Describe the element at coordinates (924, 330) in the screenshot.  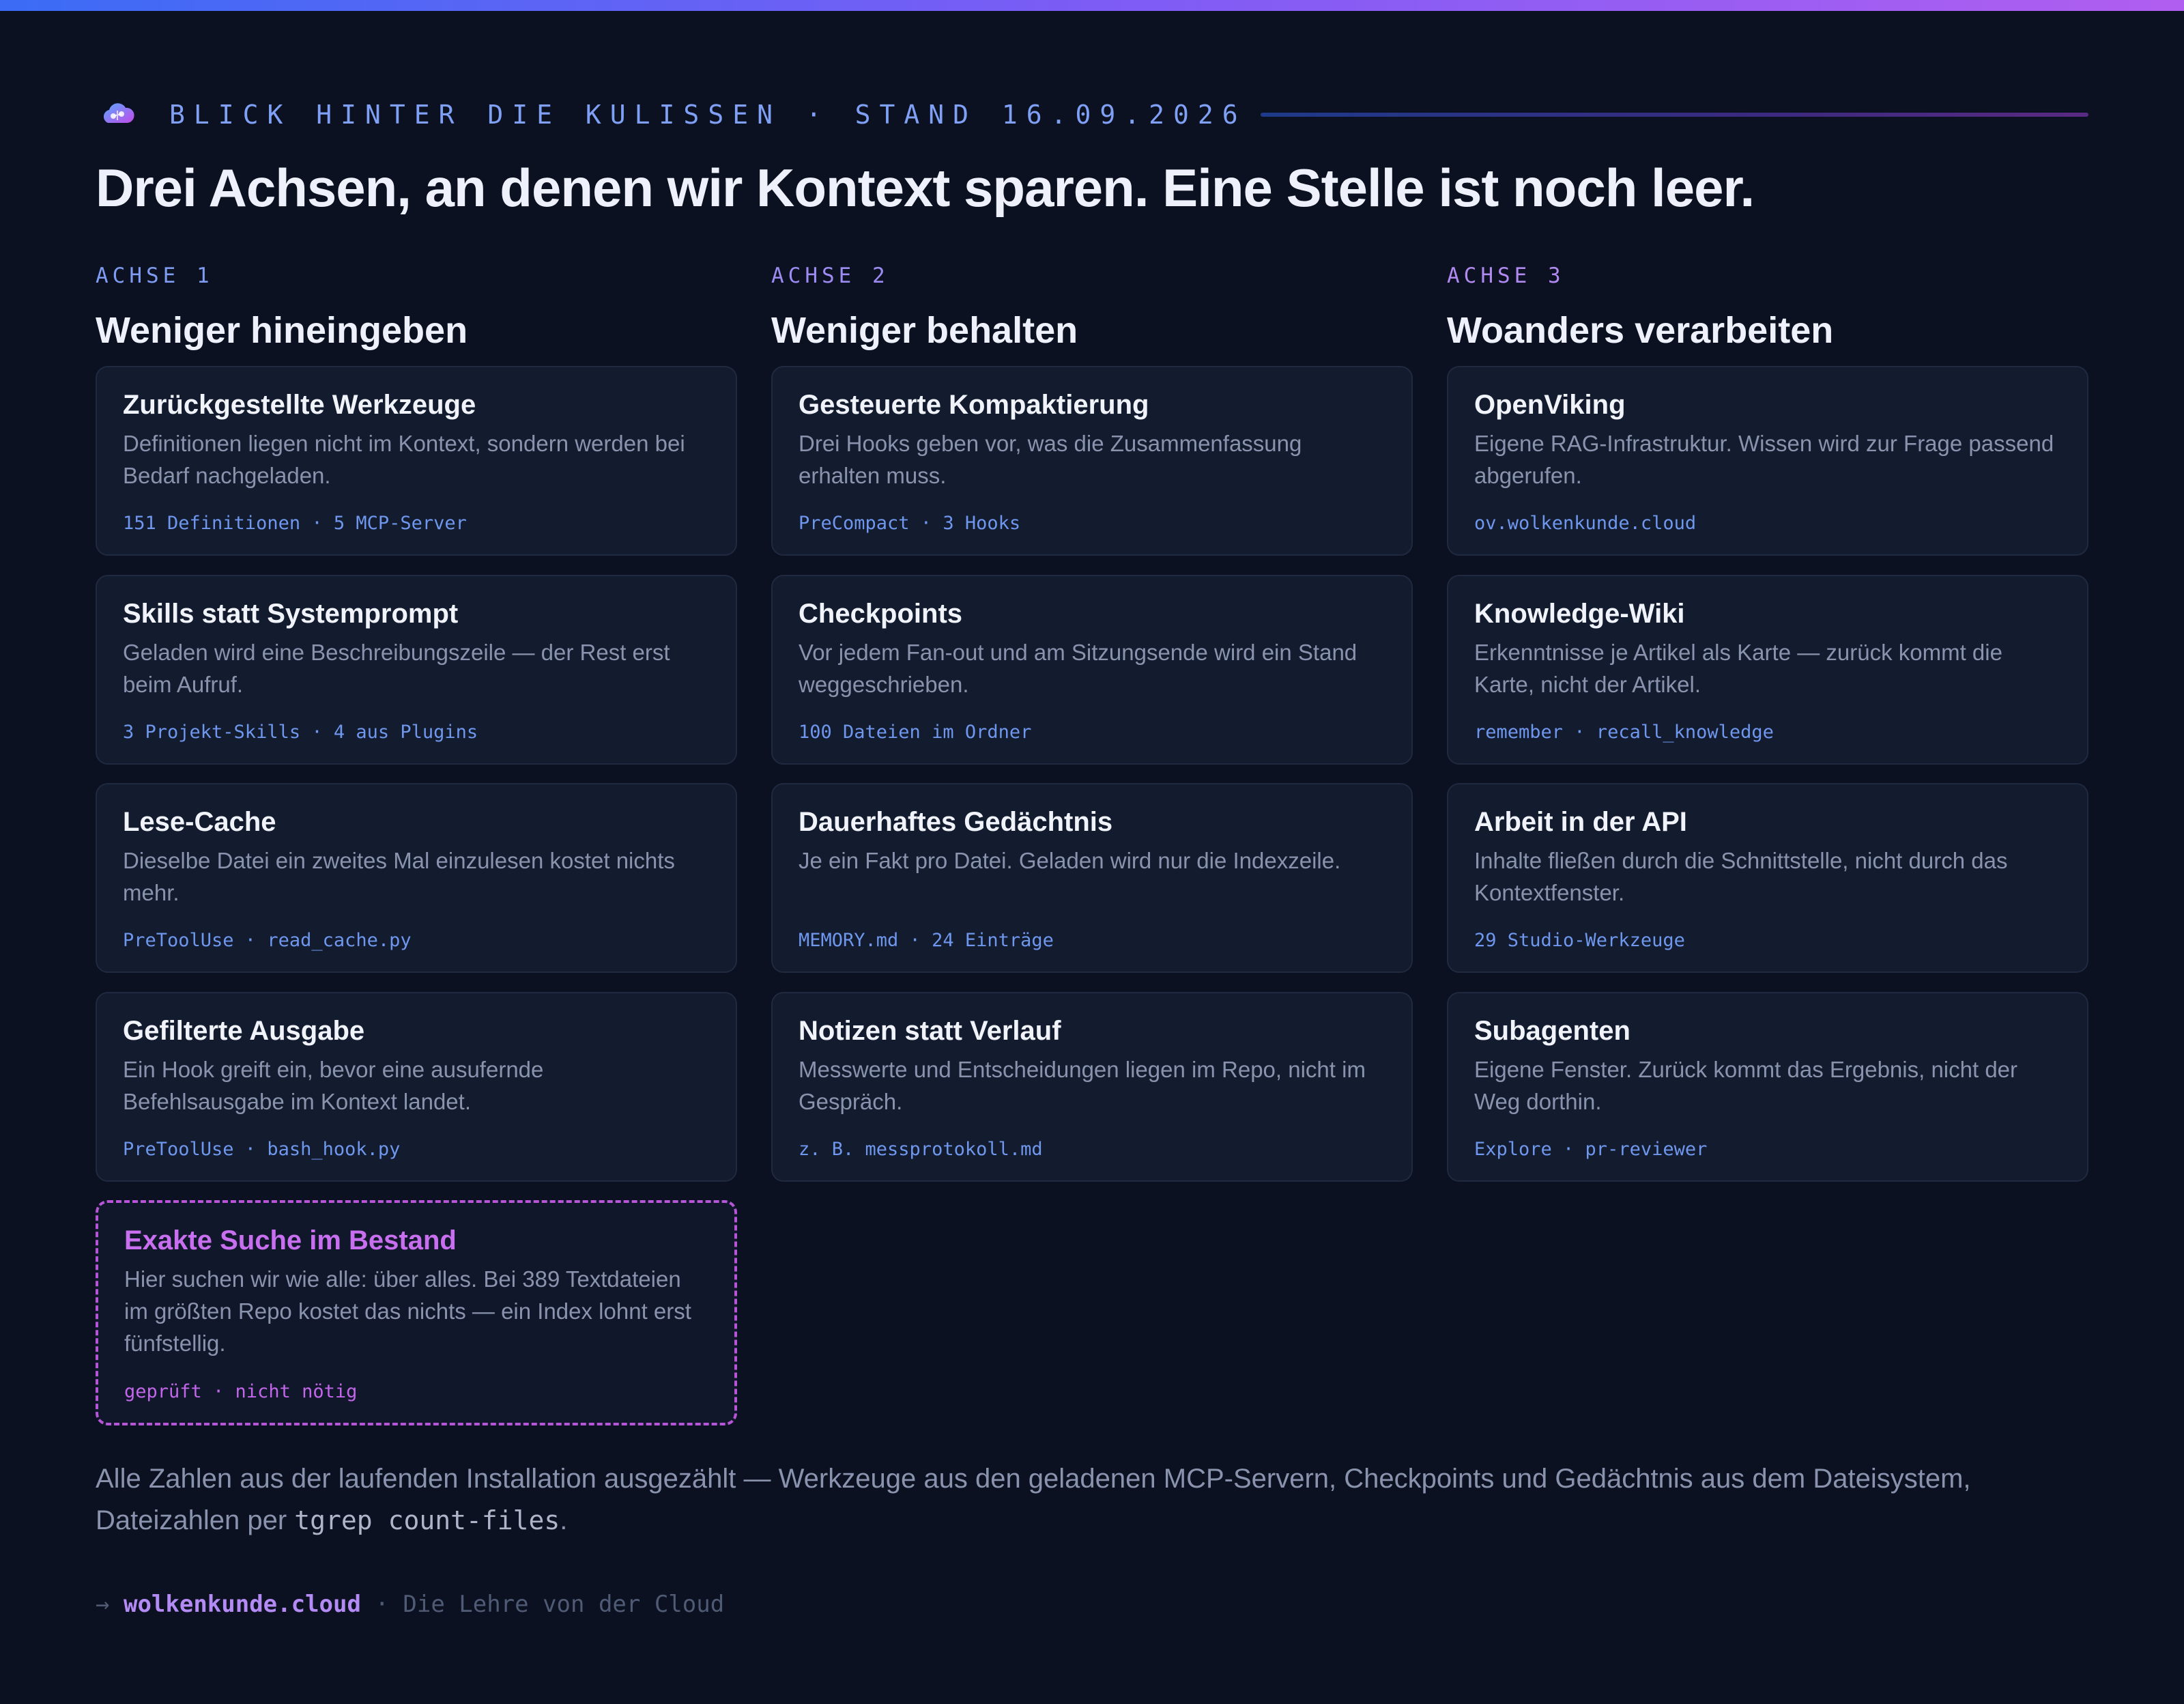
I see `axis-title: Weniger behalten` at that location.